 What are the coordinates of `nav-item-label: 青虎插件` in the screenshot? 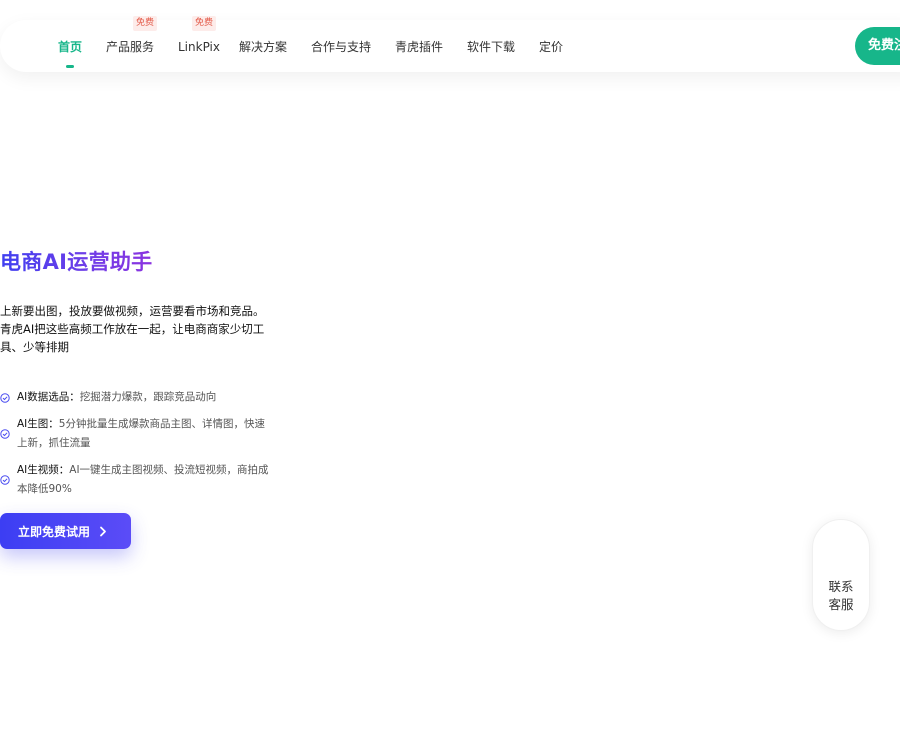 It's located at (419, 47).